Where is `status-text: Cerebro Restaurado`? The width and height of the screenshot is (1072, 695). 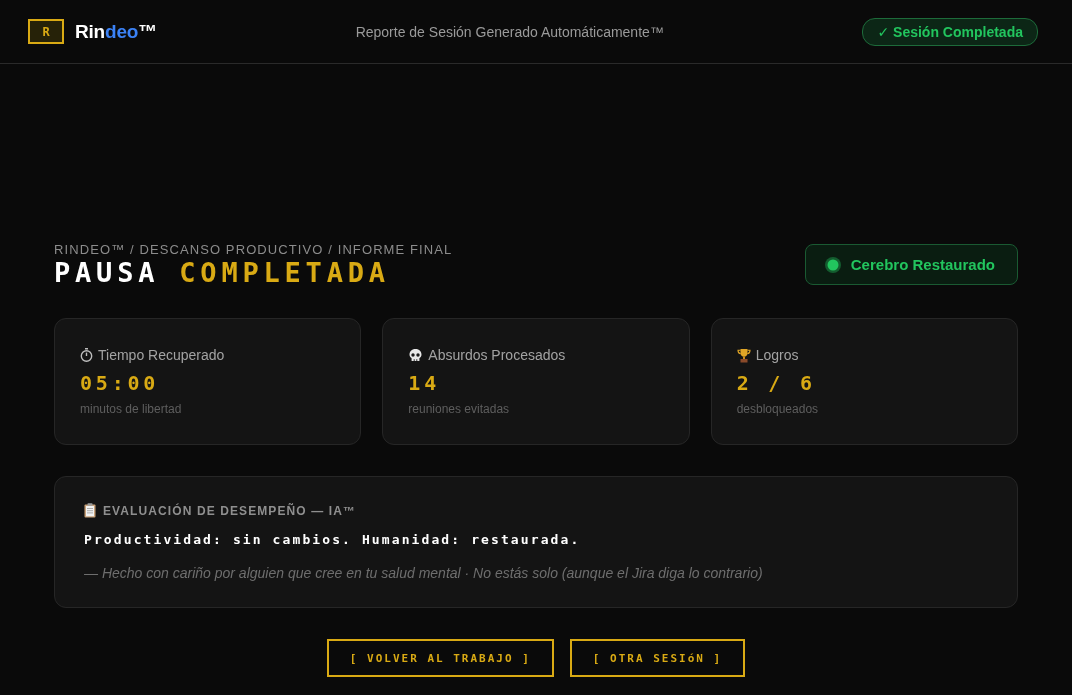 status-text: Cerebro Restaurado is located at coordinates (922, 264).